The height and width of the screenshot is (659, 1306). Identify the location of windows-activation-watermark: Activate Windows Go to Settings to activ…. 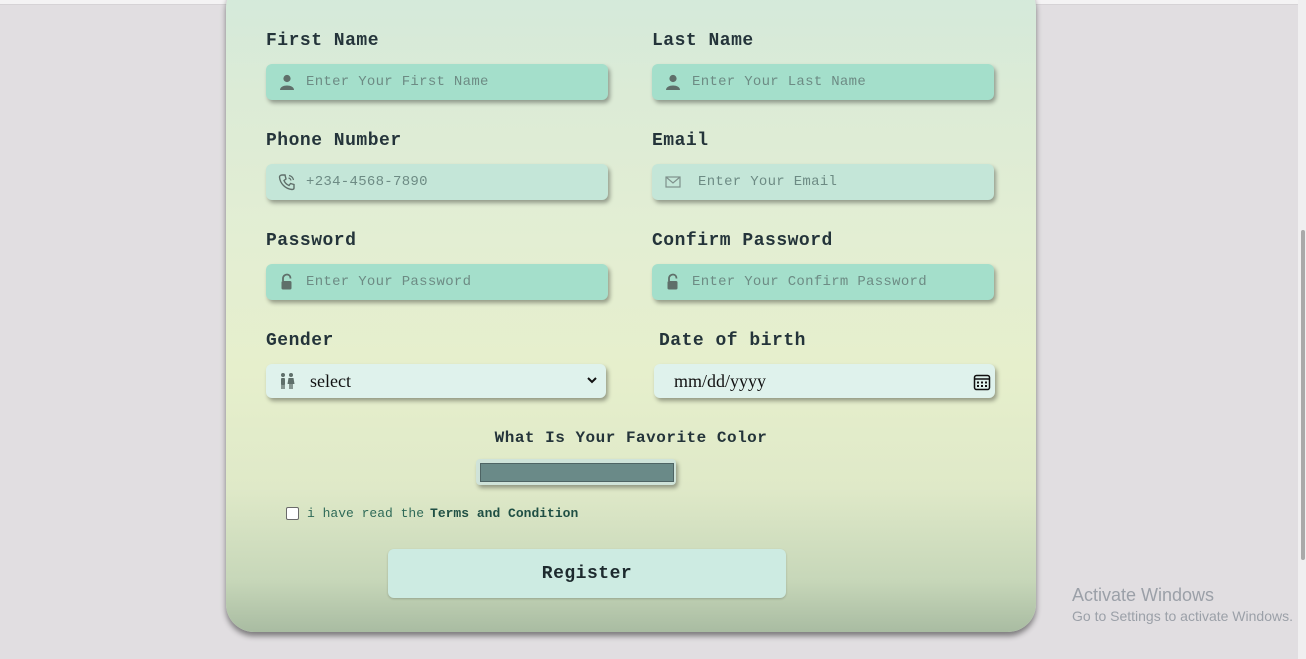
(1182, 604).